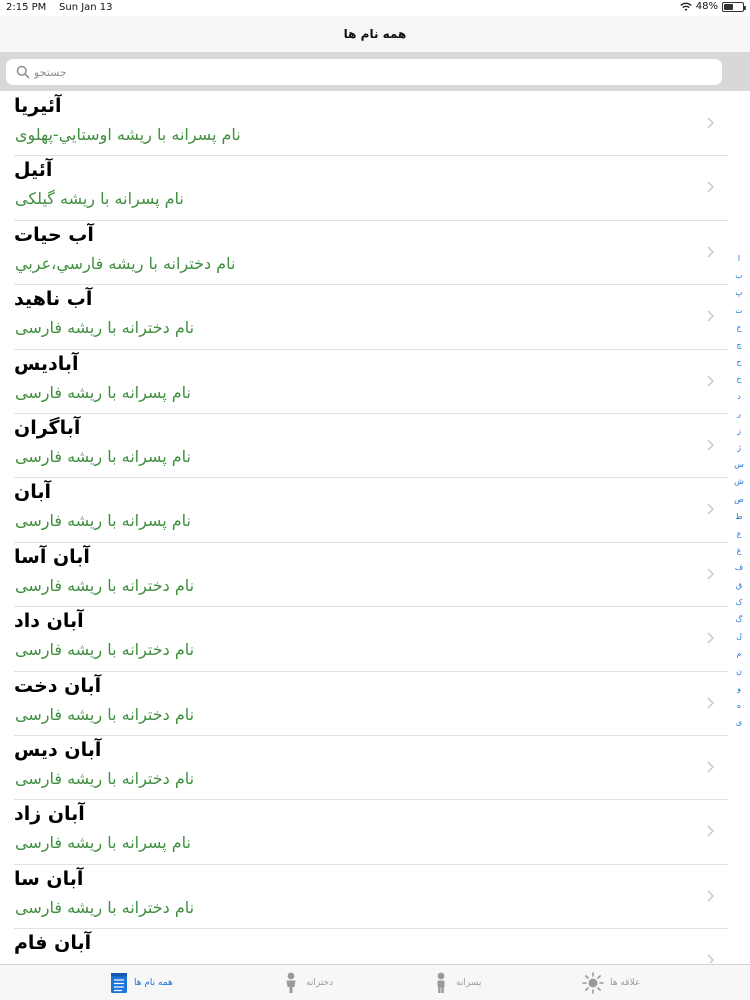  Describe the element at coordinates (706, 6) in the screenshot. I see `battery-percent: 48%` at that location.